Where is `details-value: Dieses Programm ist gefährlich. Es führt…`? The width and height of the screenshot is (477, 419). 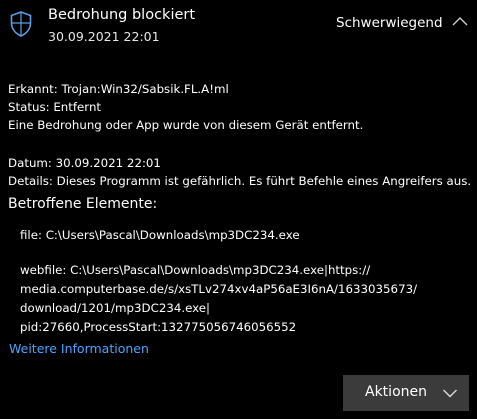
details-value: Dieses Programm ist gefährlich. Es führt… is located at coordinates (264, 181).